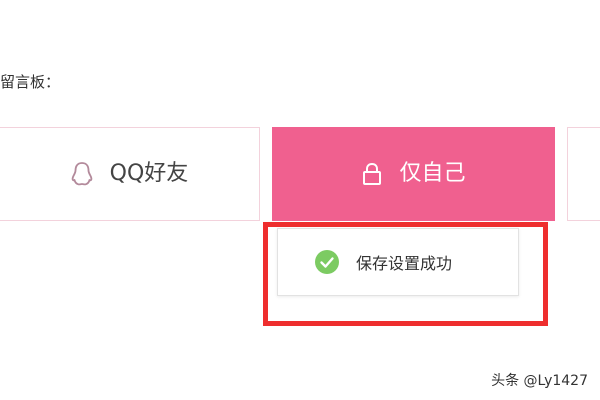  I want to click on option-only-me: 仅自己, so click(413, 174).